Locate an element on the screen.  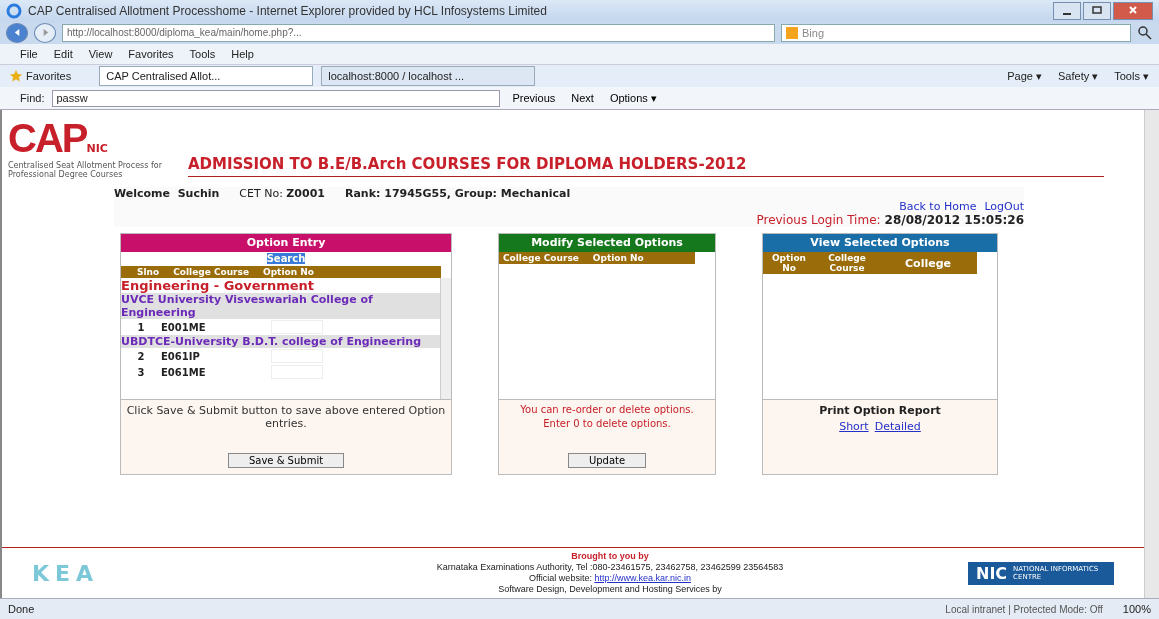
scrollbar is located at coordinates (445, 338).